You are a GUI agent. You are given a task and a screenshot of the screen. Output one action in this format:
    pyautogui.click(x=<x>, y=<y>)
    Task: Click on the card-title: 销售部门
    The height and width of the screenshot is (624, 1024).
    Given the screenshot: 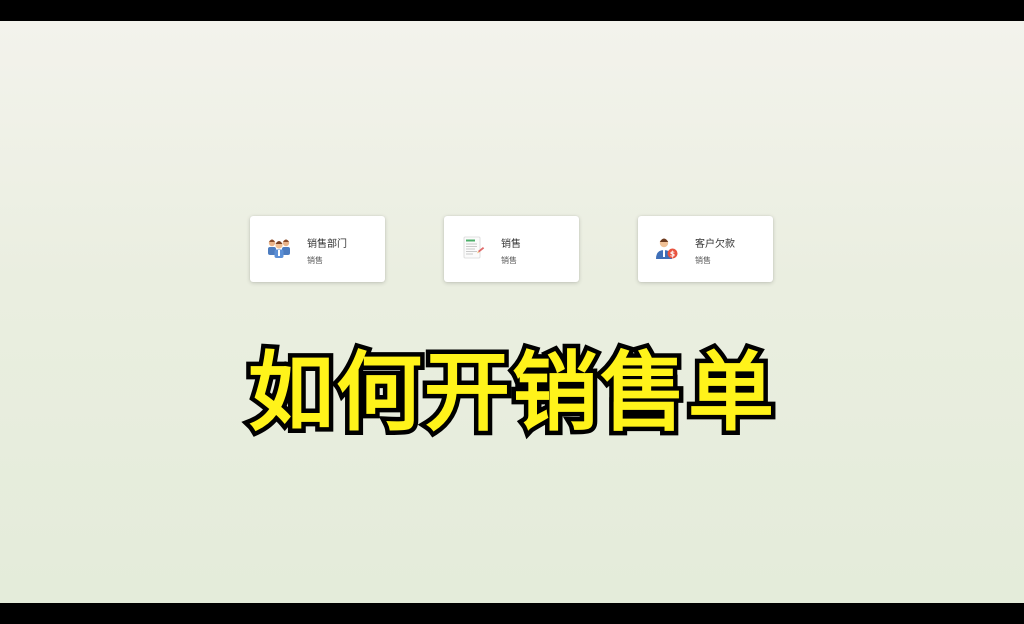 What is the action you would take?
    pyautogui.click(x=327, y=244)
    